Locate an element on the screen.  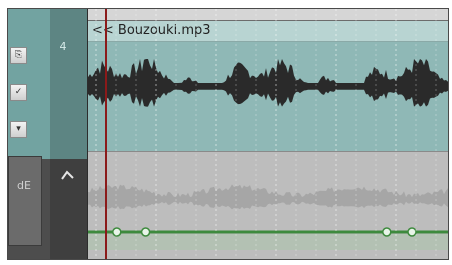
fx-button: ⎘ is located at coordinates (18, 55).